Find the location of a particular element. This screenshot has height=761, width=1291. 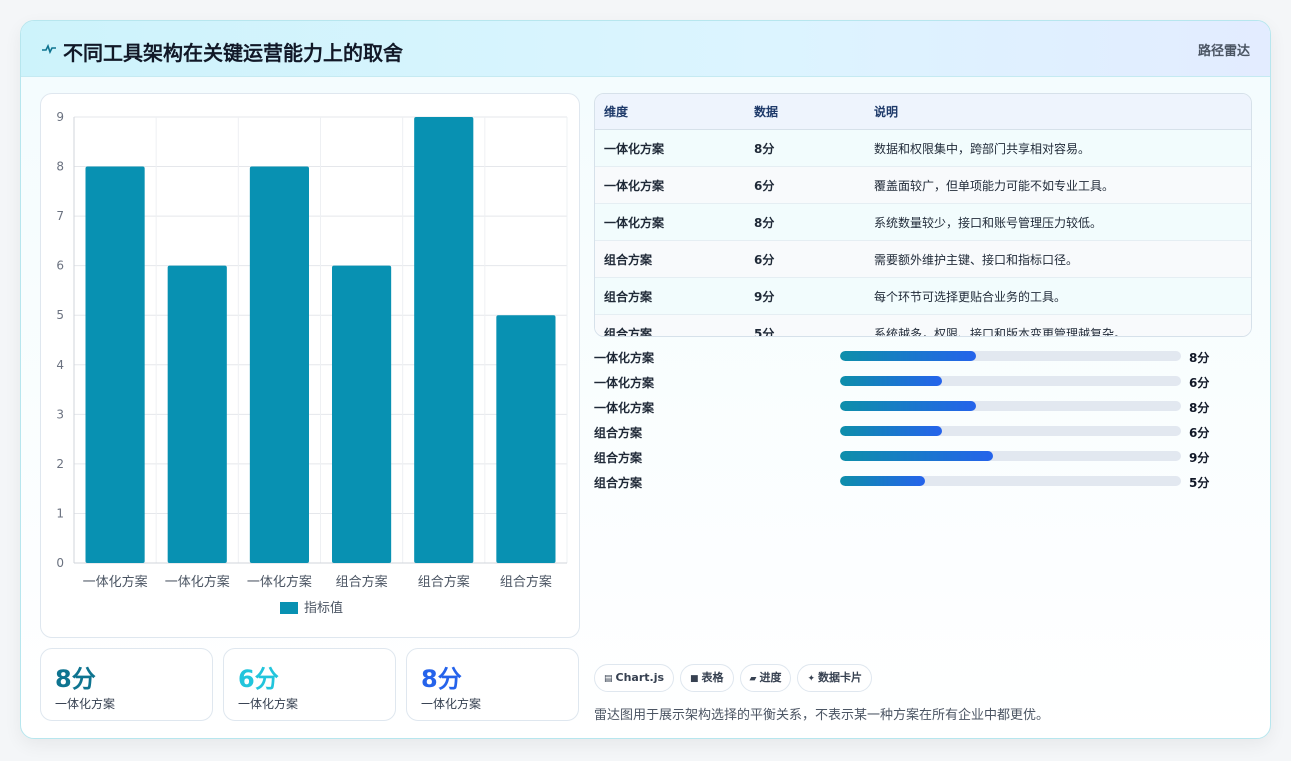

y-tick-label: 6 is located at coordinates (60, 266).